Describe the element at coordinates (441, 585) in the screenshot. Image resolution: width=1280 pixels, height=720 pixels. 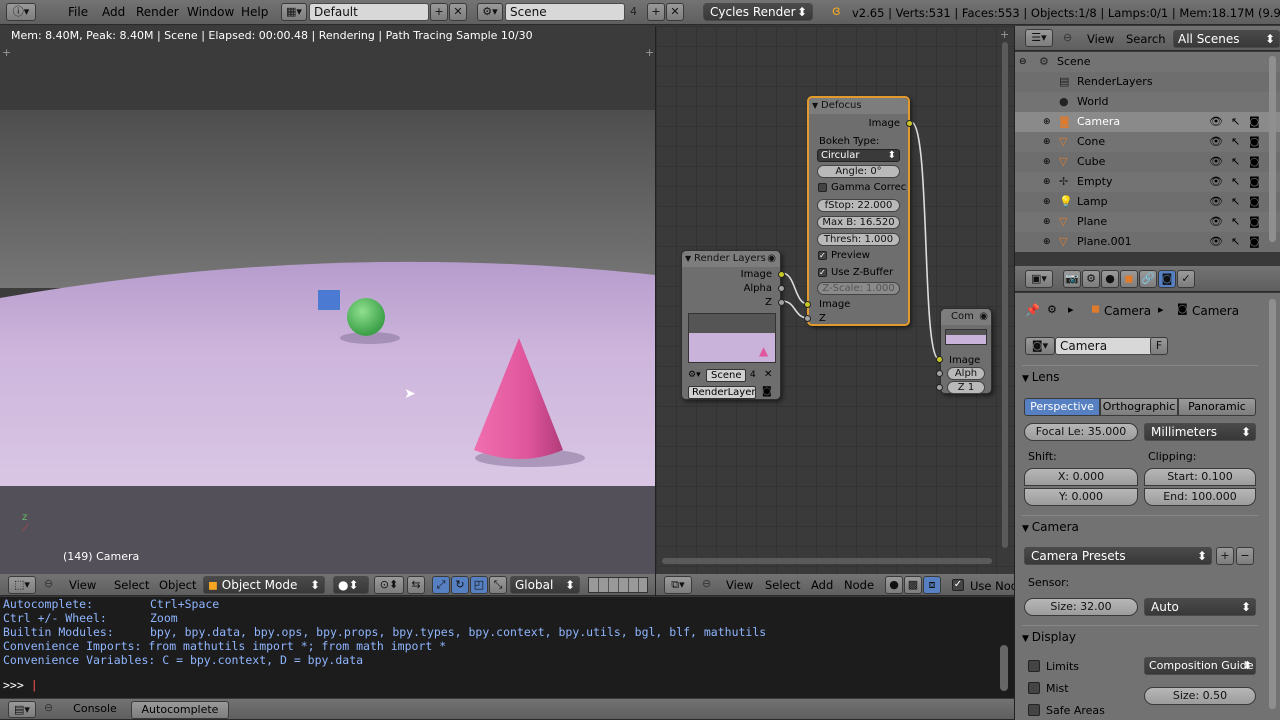
I see `translate-icon: ⤢` at that location.